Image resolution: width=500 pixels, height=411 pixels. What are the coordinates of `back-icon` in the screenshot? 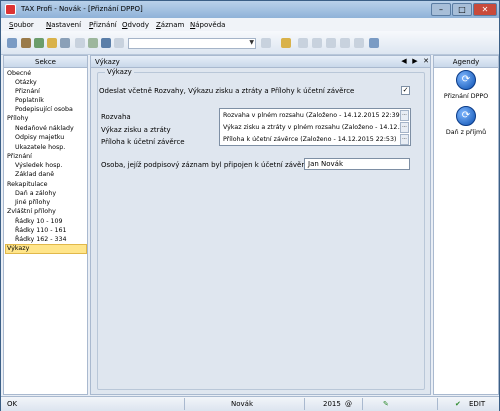 It's located at (12, 43).